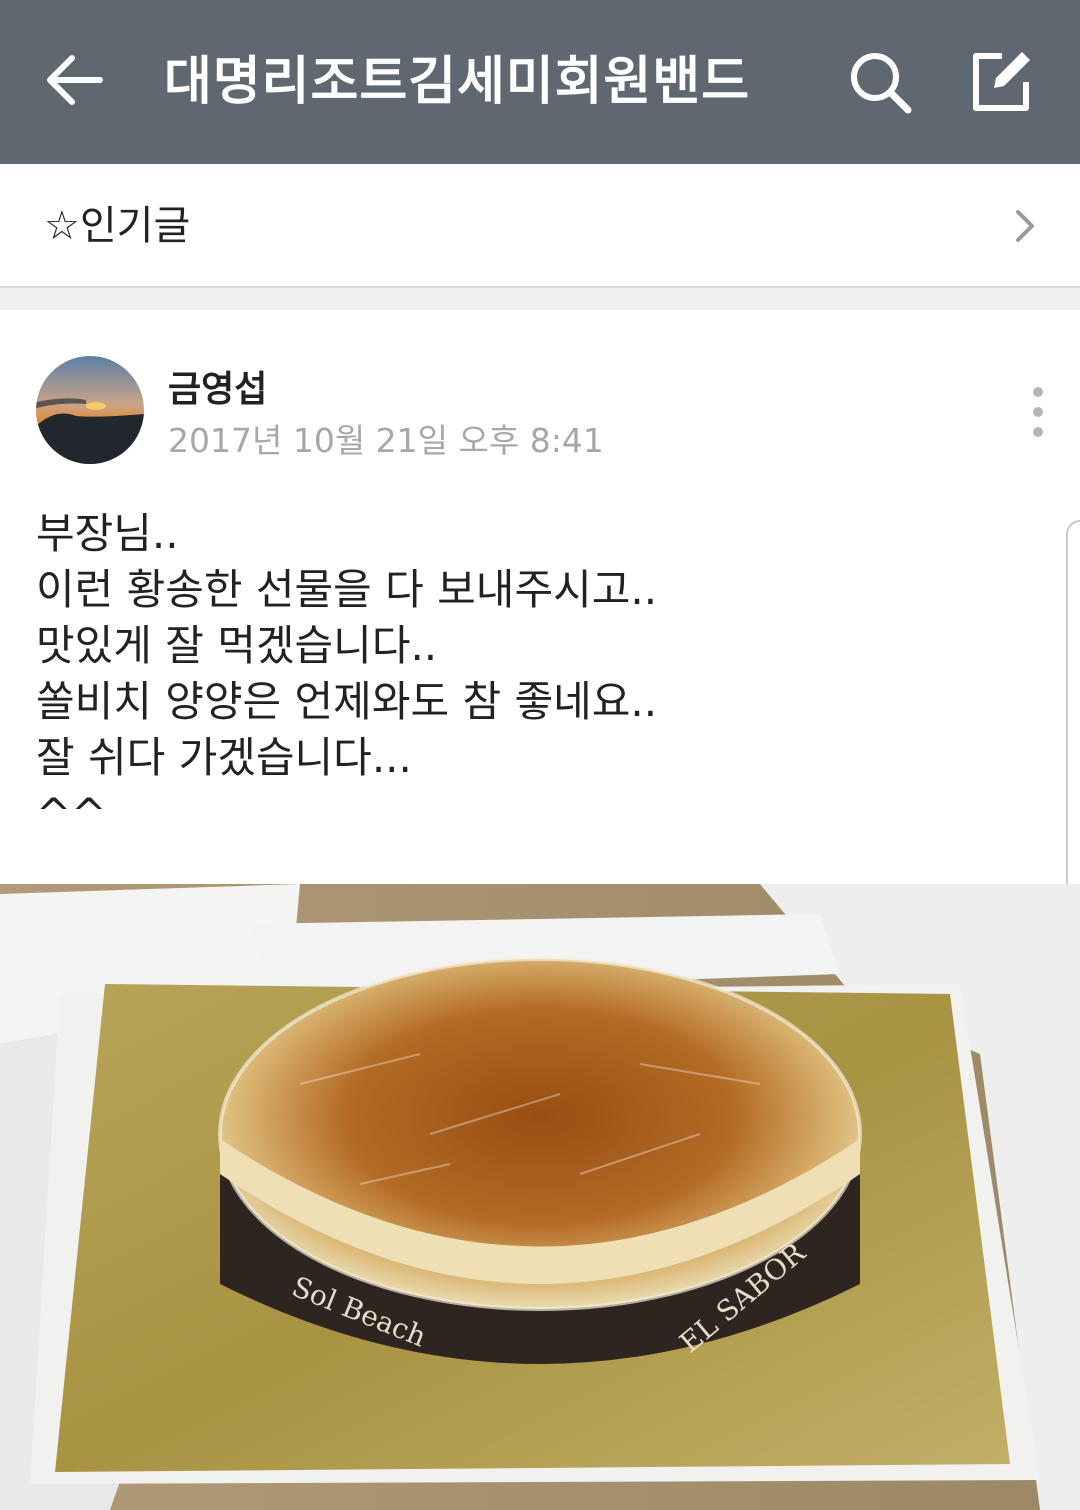 The height and width of the screenshot is (1510, 1080). I want to click on more-vertical-icon, so click(1038, 412).